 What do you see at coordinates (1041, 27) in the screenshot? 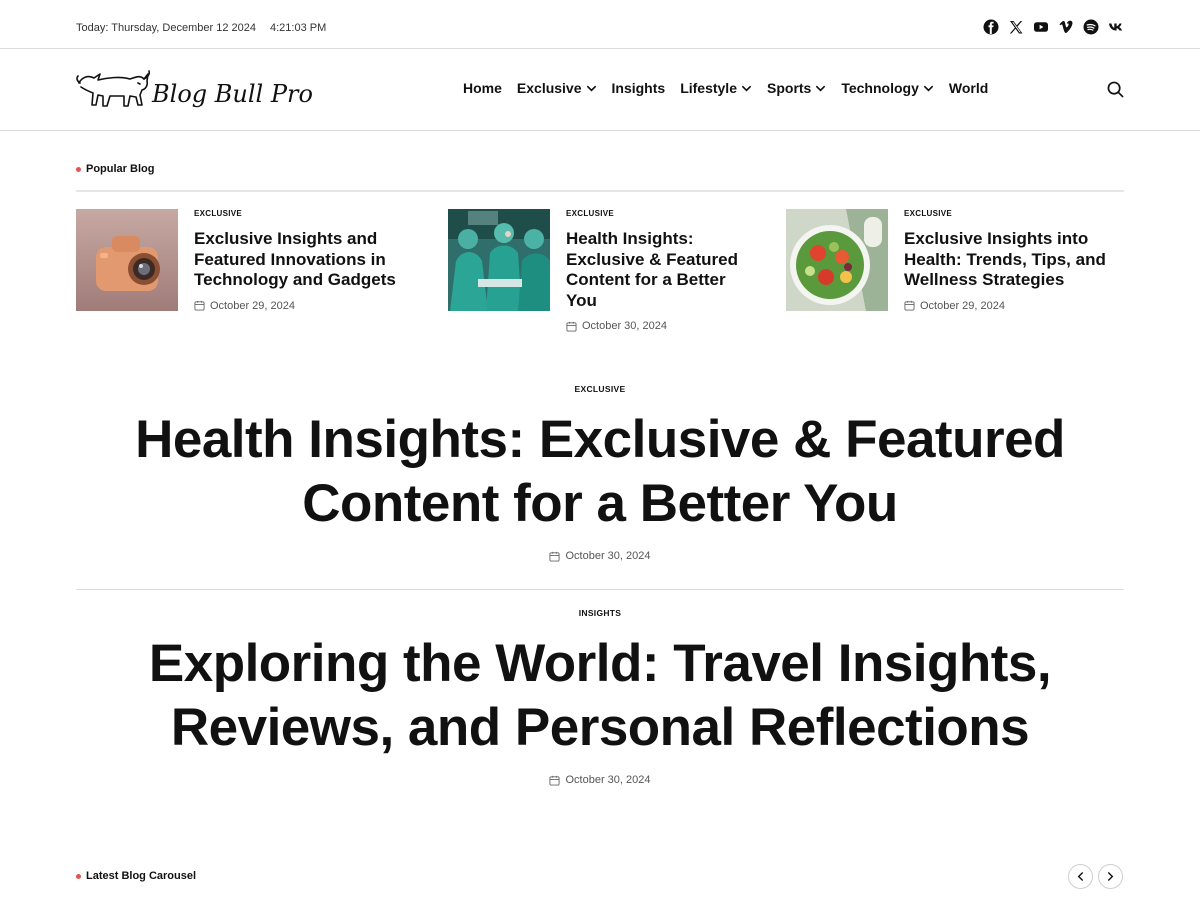
I see `youtube-icon` at bounding box center [1041, 27].